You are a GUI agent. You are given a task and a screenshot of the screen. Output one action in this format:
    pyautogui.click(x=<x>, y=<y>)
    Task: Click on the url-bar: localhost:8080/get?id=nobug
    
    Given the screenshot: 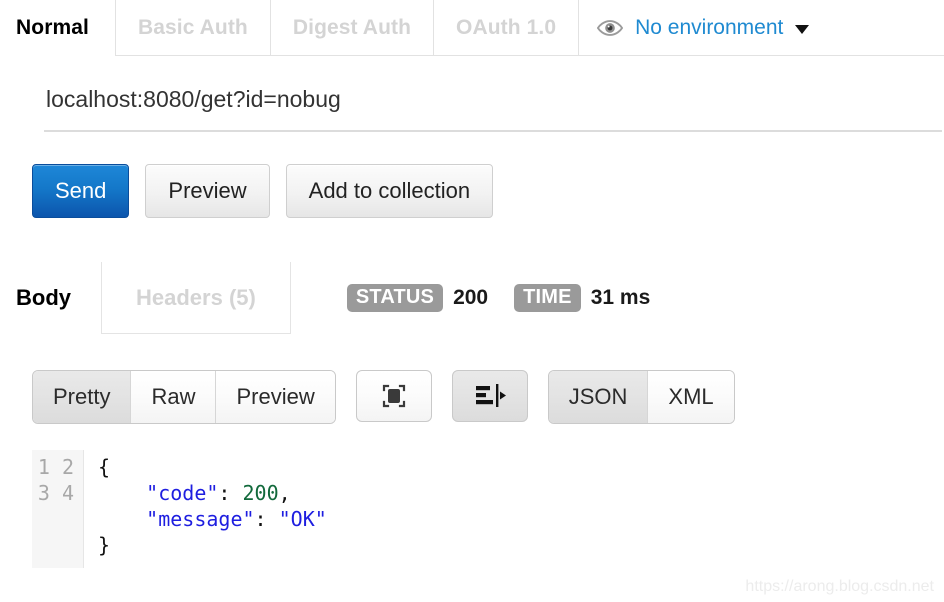 What is the action you would take?
    pyautogui.click(x=486, y=106)
    